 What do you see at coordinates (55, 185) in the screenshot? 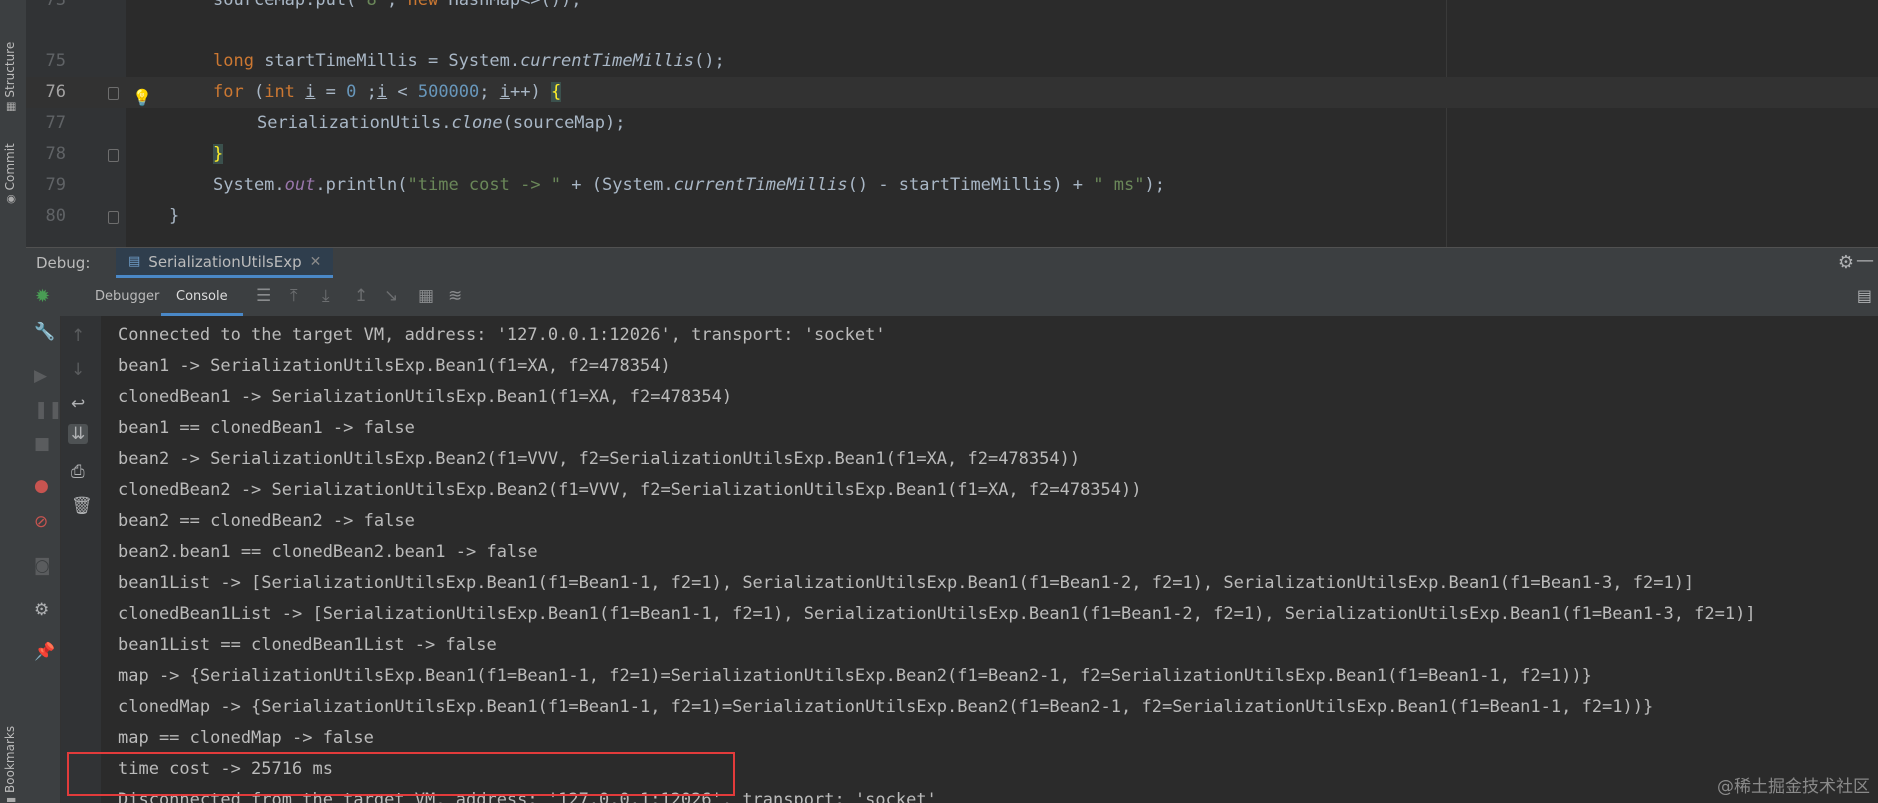
I see `line-number: 79` at bounding box center [55, 185].